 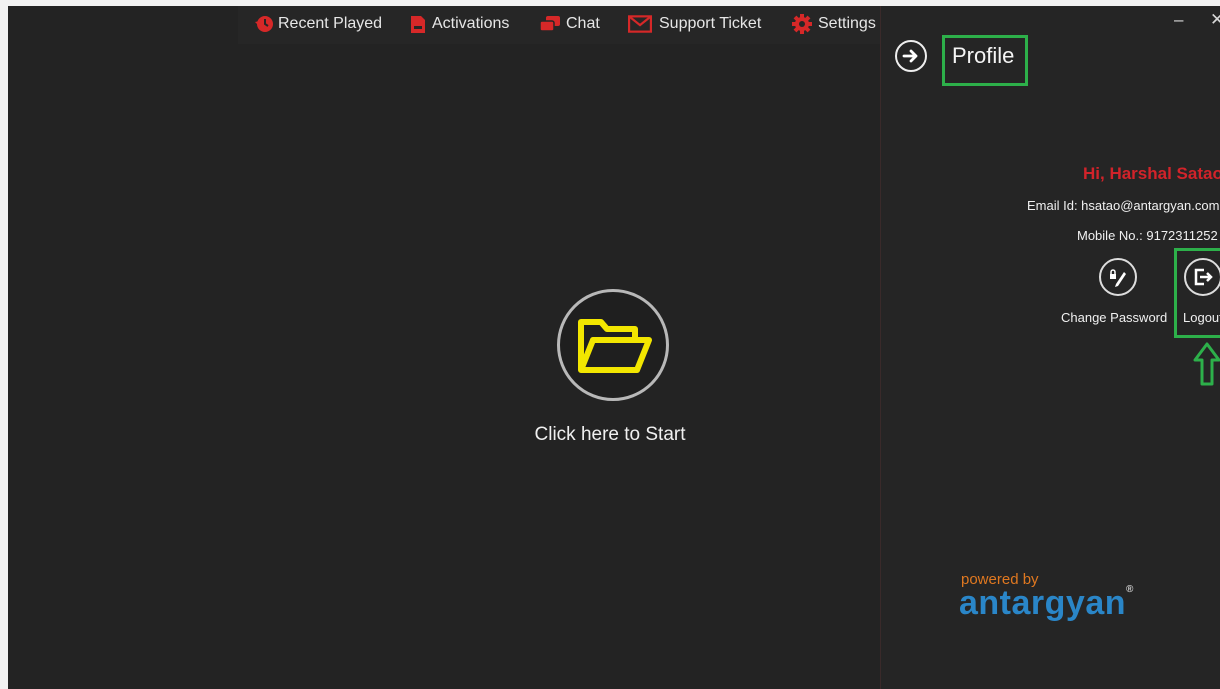 I want to click on logout-icon, so click(x=1203, y=277).